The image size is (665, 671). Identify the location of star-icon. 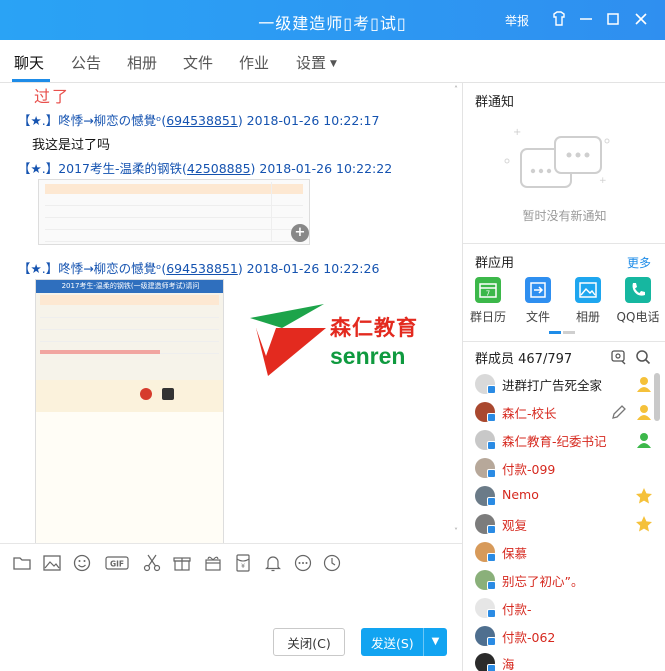
(644, 524).